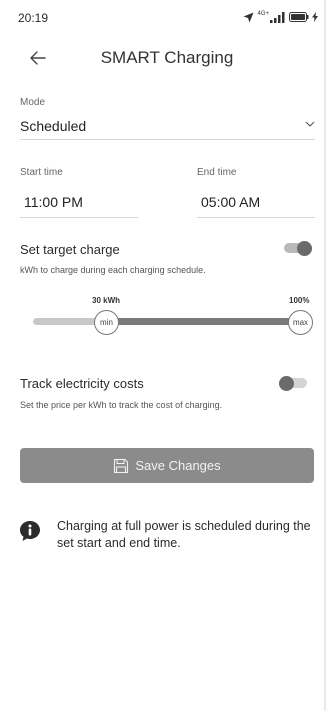 Image resolution: width=326 pixels, height=711 pixels. Describe the element at coordinates (300, 322) in the screenshot. I see `slider-max-handle: max` at that location.